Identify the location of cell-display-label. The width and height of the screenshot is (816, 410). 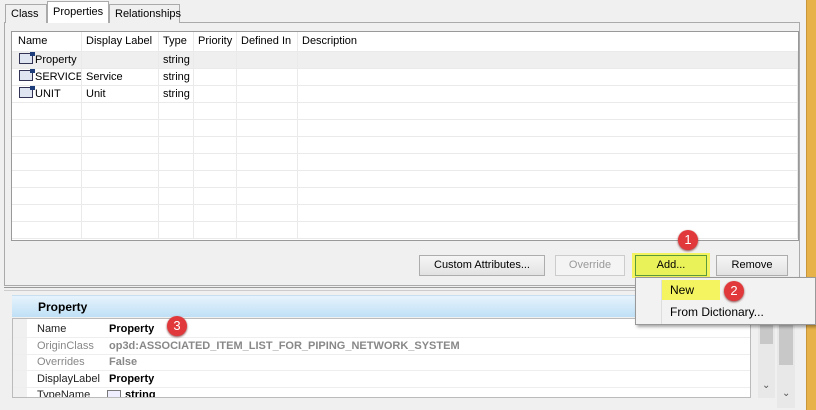
(120, 60).